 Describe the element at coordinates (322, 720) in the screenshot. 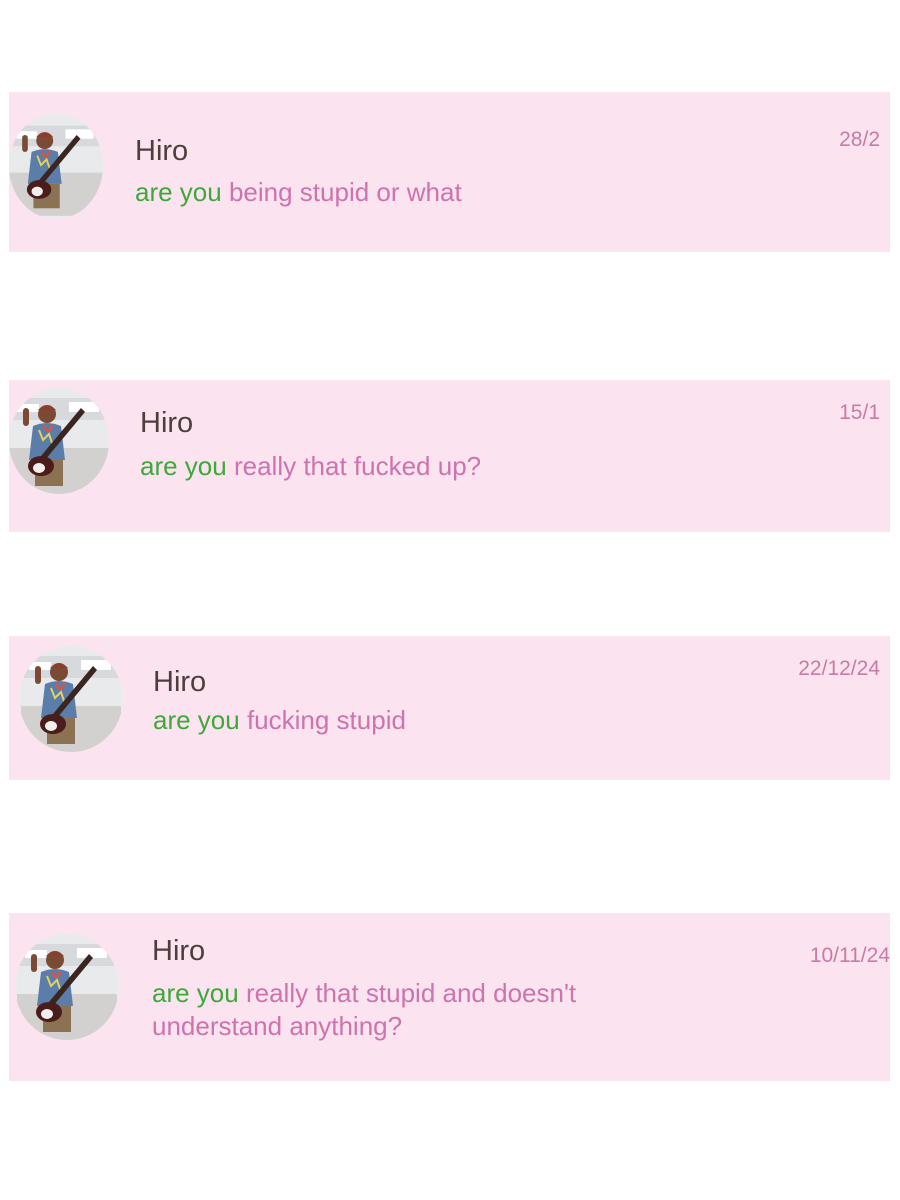

I see `message-text: fucking stupid` at that location.